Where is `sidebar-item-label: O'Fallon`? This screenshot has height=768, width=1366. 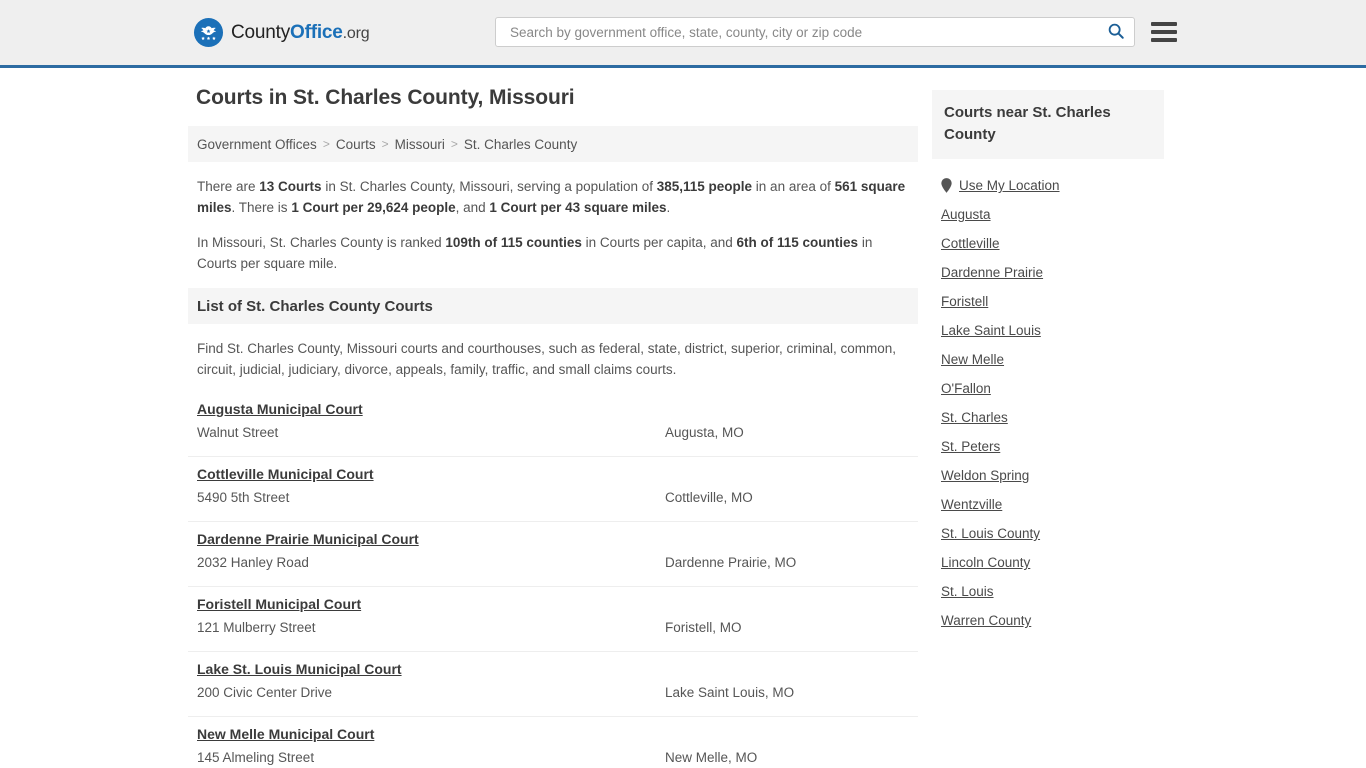 sidebar-item-label: O'Fallon is located at coordinates (966, 388).